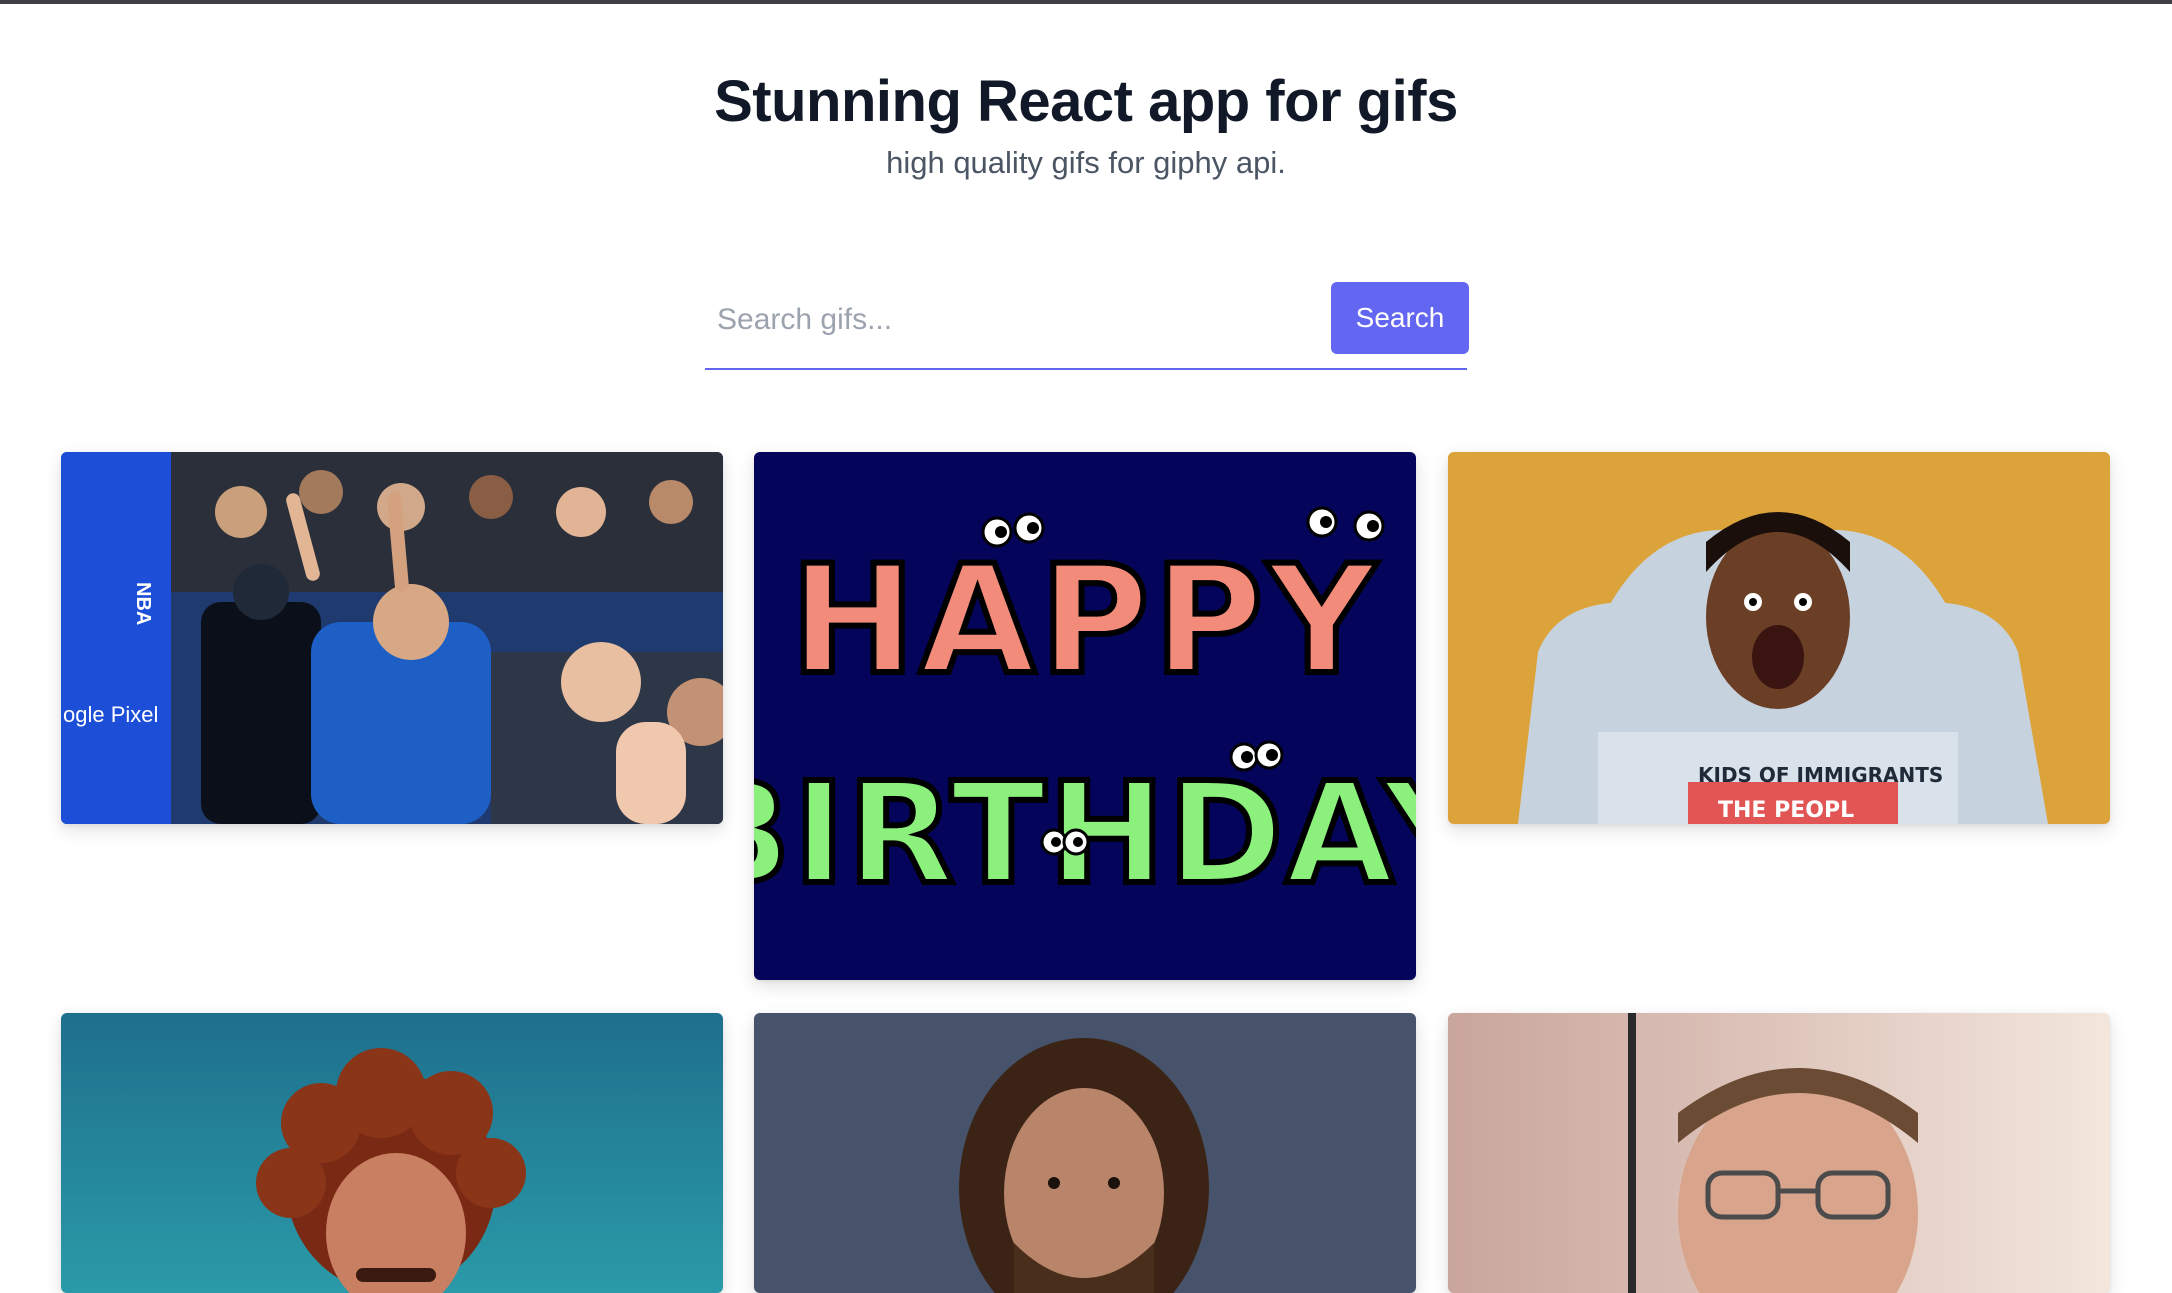 The image size is (2172, 1293). What do you see at coordinates (1085, 621) in the screenshot?
I see `birthday-line-1: HAPPY` at bounding box center [1085, 621].